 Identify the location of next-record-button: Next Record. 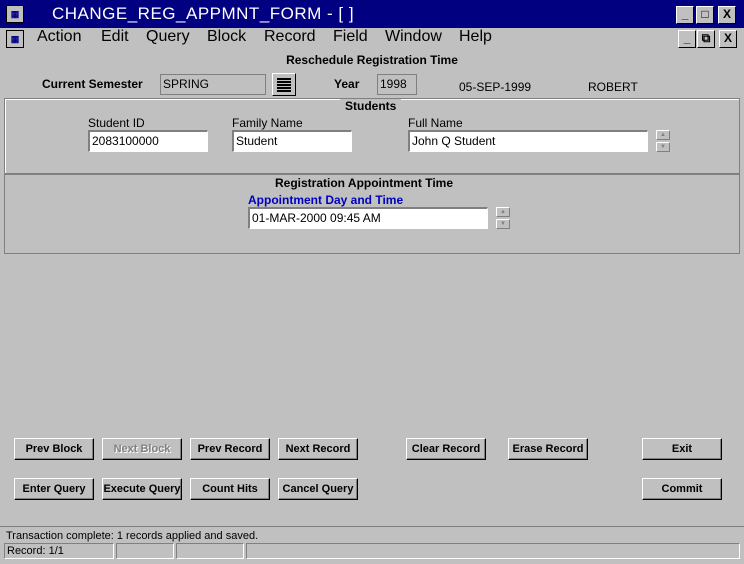
(318, 449).